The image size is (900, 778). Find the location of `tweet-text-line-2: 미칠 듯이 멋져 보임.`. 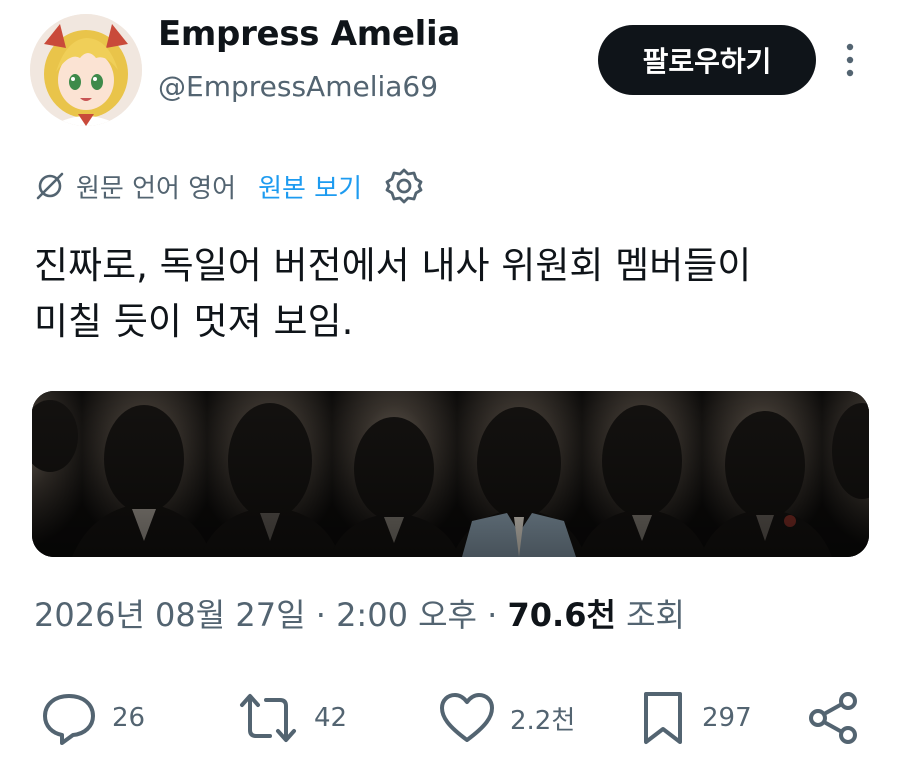

tweet-text-line-2: 미칠 듯이 멋져 보임. is located at coordinates (194, 321).